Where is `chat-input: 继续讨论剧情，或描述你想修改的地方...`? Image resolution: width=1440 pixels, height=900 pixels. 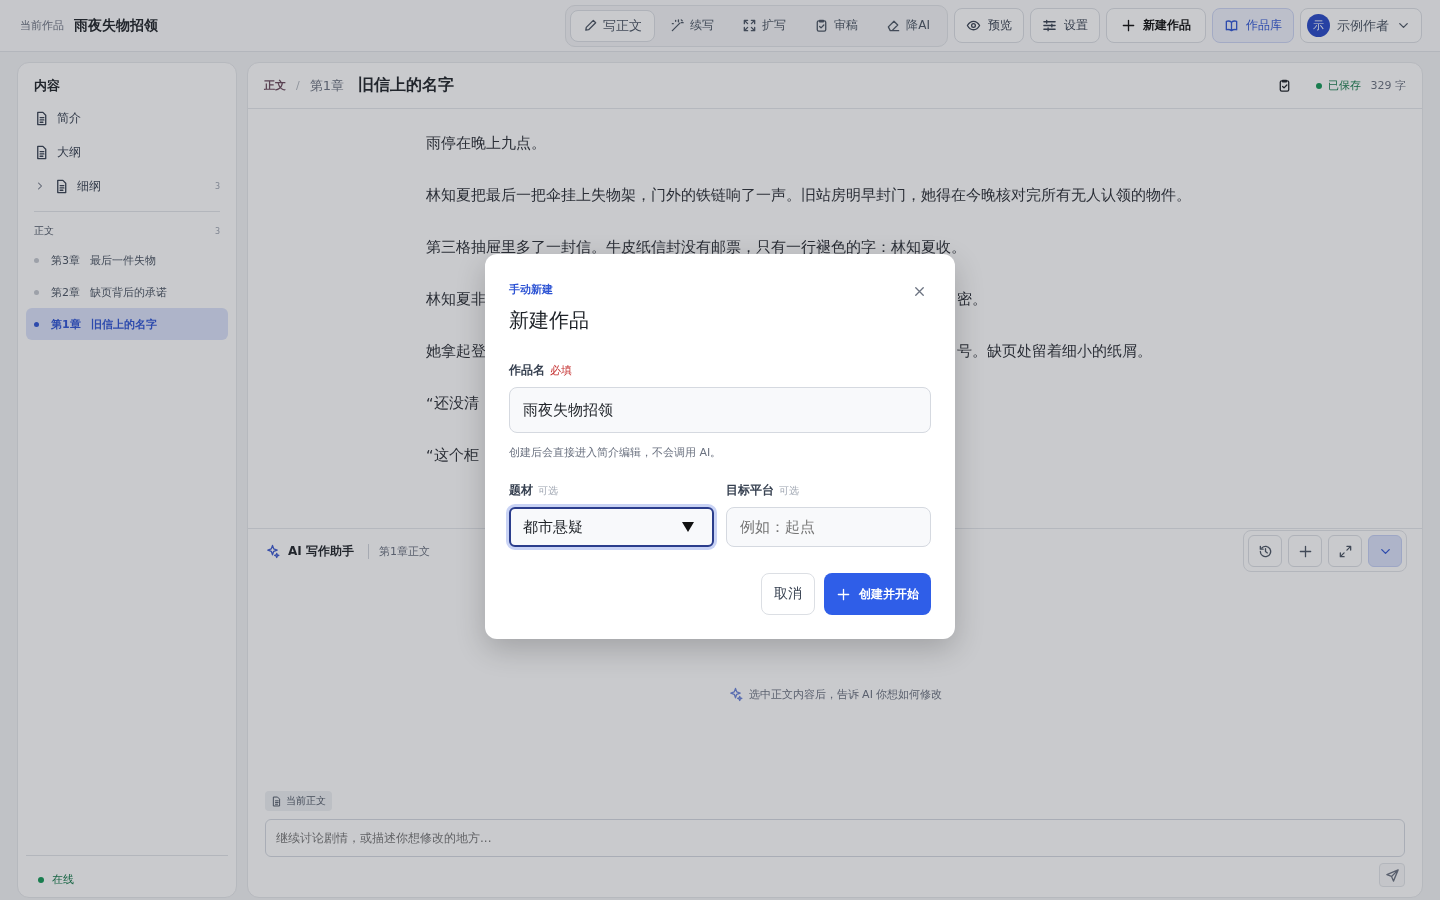 chat-input: 继续讨论剧情，或描述你想修改的地方... is located at coordinates (835, 838).